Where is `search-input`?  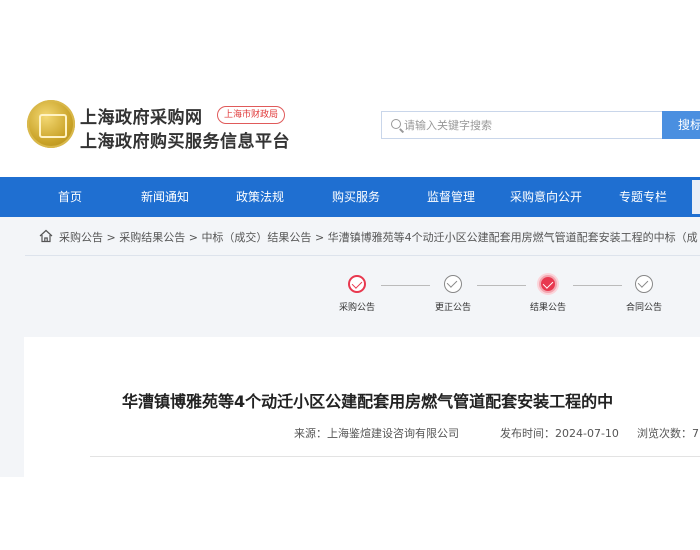 search-input is located at coordinates (529, 125).